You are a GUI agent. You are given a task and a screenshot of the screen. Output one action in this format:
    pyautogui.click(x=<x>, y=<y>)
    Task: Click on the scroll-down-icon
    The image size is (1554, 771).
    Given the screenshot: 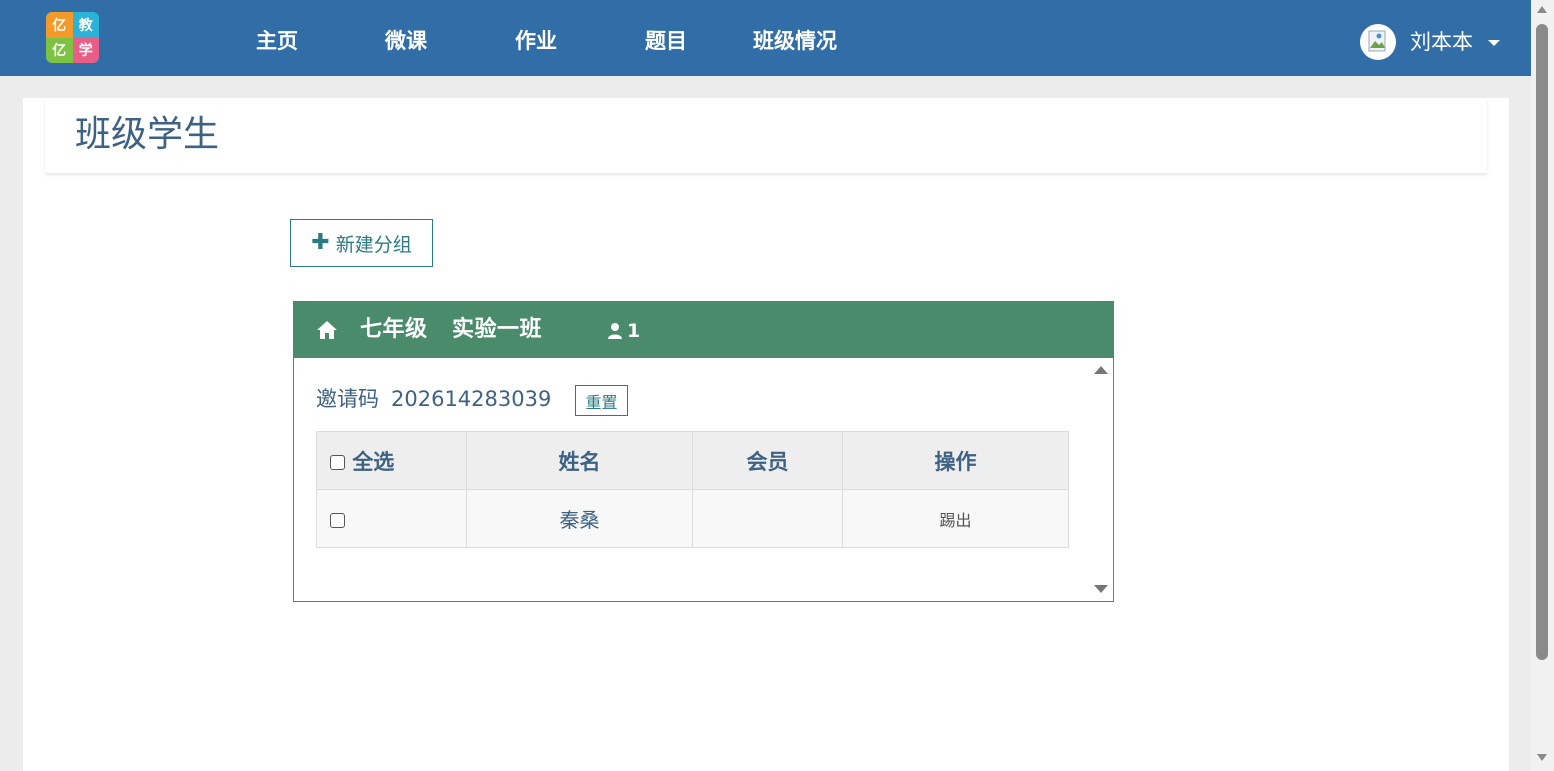 What is the action you would take?
    pyautogui.click(x=1542, y=757)
    